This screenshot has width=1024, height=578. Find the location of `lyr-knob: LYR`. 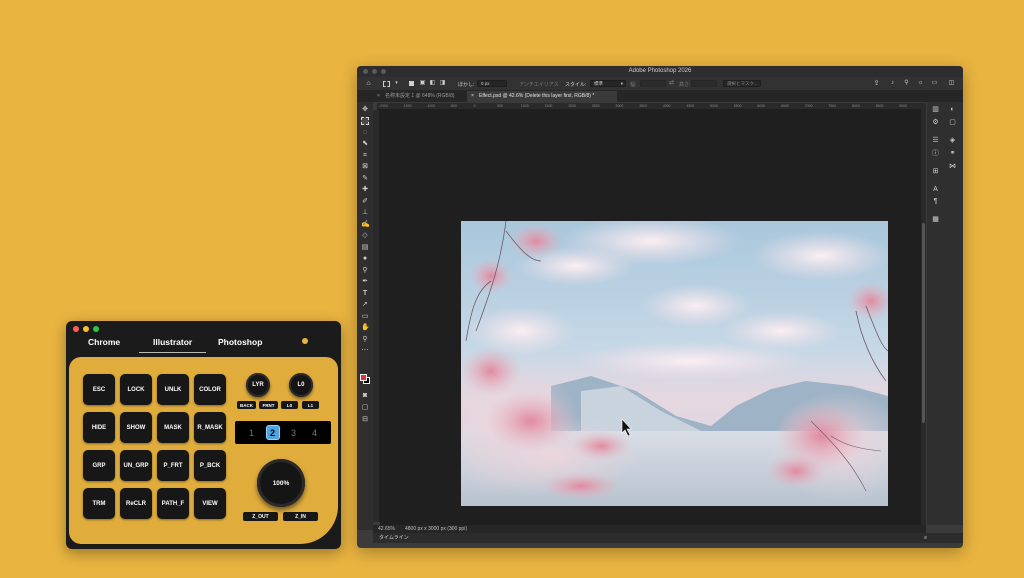

lyr-knob: LYR is located at coordinates (258, 385).